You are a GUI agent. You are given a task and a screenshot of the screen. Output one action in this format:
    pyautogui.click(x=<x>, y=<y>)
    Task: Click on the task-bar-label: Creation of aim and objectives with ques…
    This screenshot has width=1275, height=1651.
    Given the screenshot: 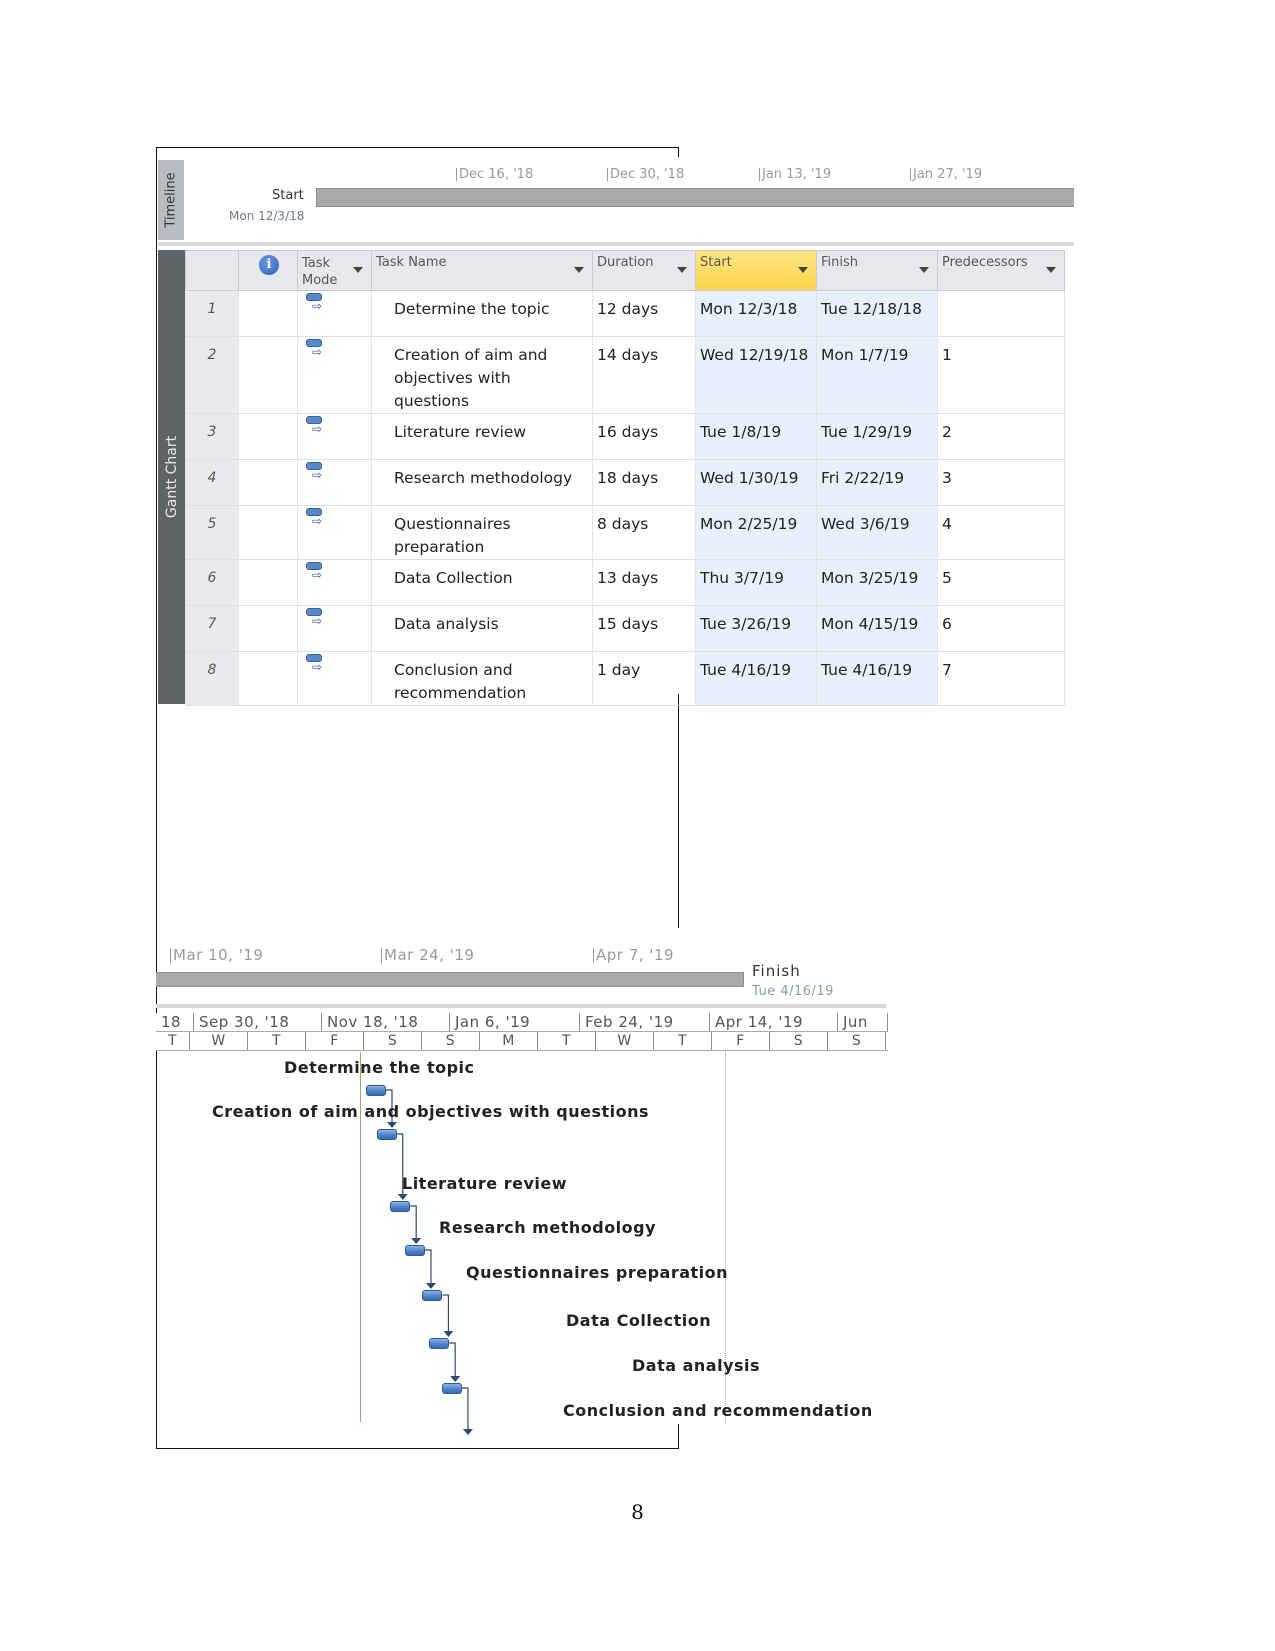 What is the action you would take?
    pyautogui.click(x=431, y=1111)
    